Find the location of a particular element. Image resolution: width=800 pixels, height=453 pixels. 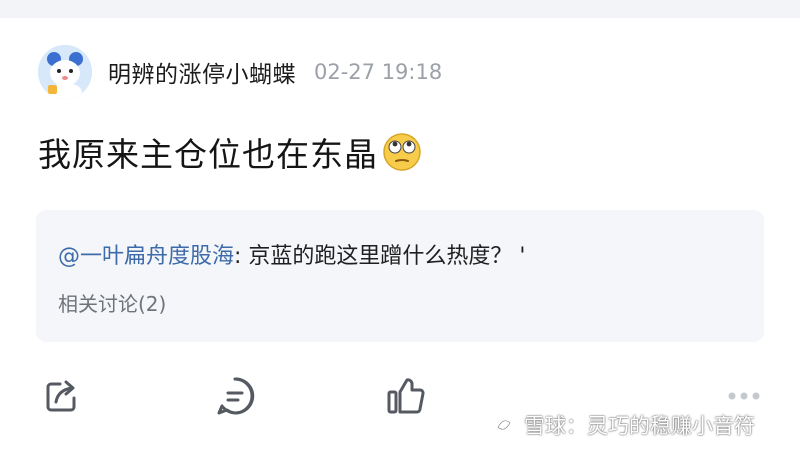

share-icon is located at coordinates (61, 396).